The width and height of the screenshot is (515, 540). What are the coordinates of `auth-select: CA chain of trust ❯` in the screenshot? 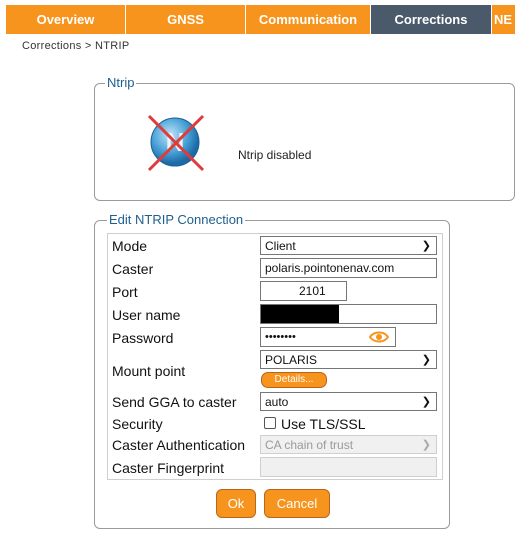 It's located at (348, 444).